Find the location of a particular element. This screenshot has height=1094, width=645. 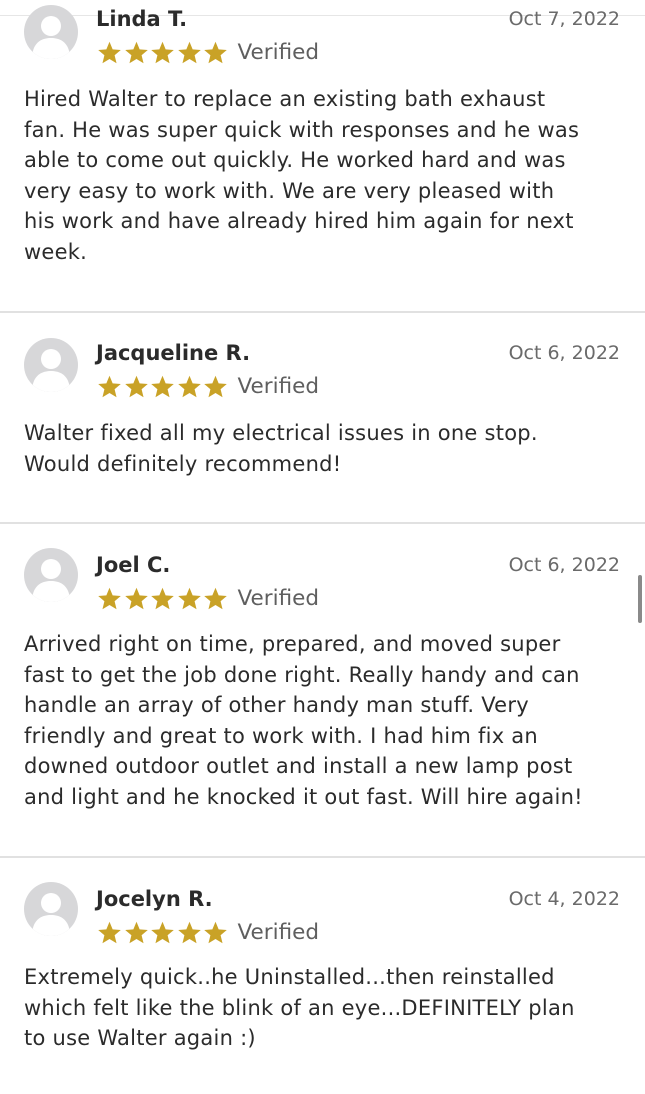

review-text-line: week. is located at coordinates (56, 251).